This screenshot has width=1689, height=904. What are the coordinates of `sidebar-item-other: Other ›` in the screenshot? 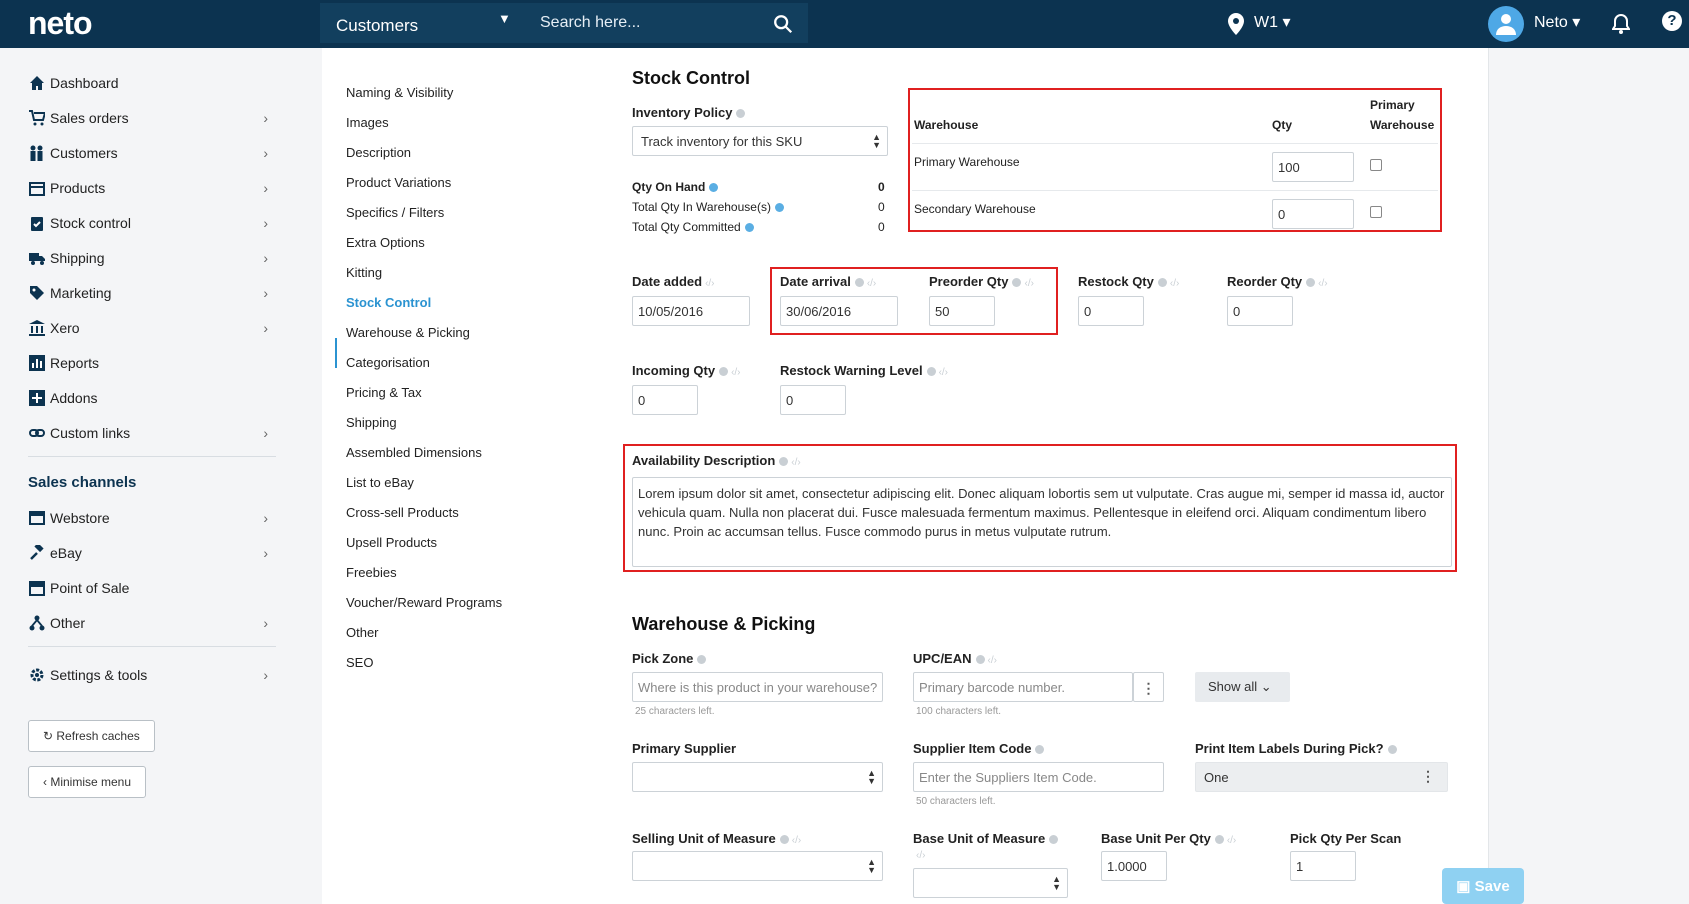 It's located at (153, 623).